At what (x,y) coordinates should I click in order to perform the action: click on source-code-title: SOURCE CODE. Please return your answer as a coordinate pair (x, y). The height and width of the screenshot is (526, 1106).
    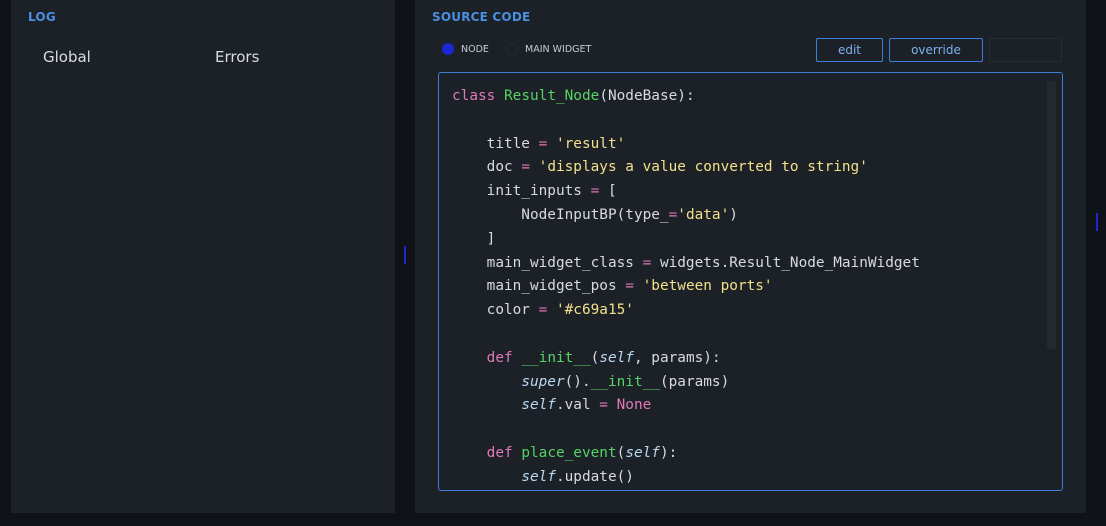
    Looking at the image, I should click on (481, 17).